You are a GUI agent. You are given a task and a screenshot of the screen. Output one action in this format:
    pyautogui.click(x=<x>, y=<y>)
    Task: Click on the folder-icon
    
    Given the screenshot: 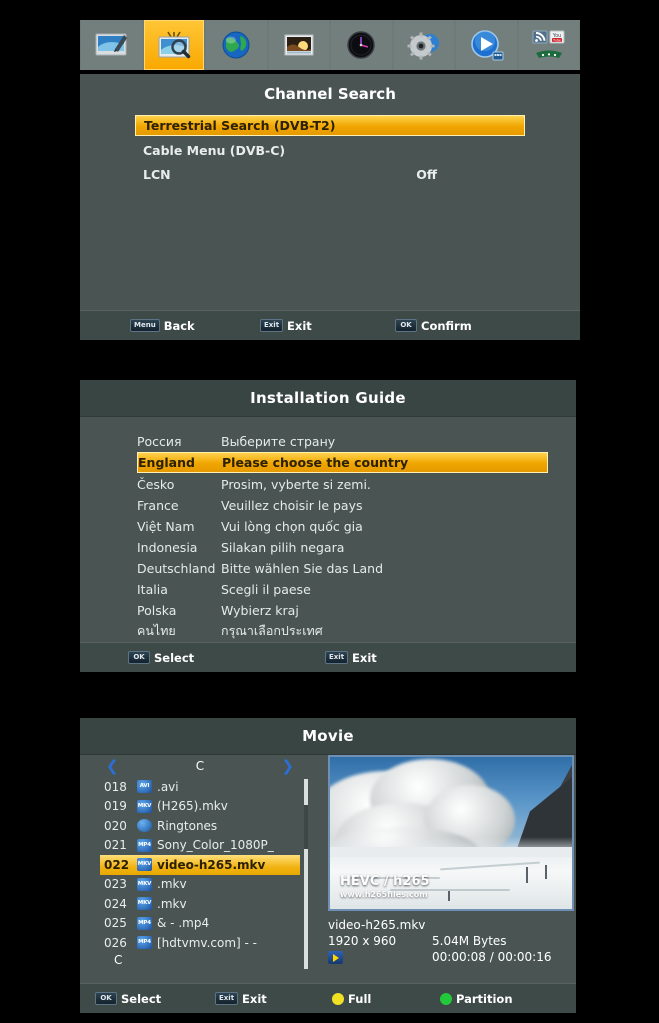 What is the action you would take?
    pyautogui.click(x=144, y=826)
    